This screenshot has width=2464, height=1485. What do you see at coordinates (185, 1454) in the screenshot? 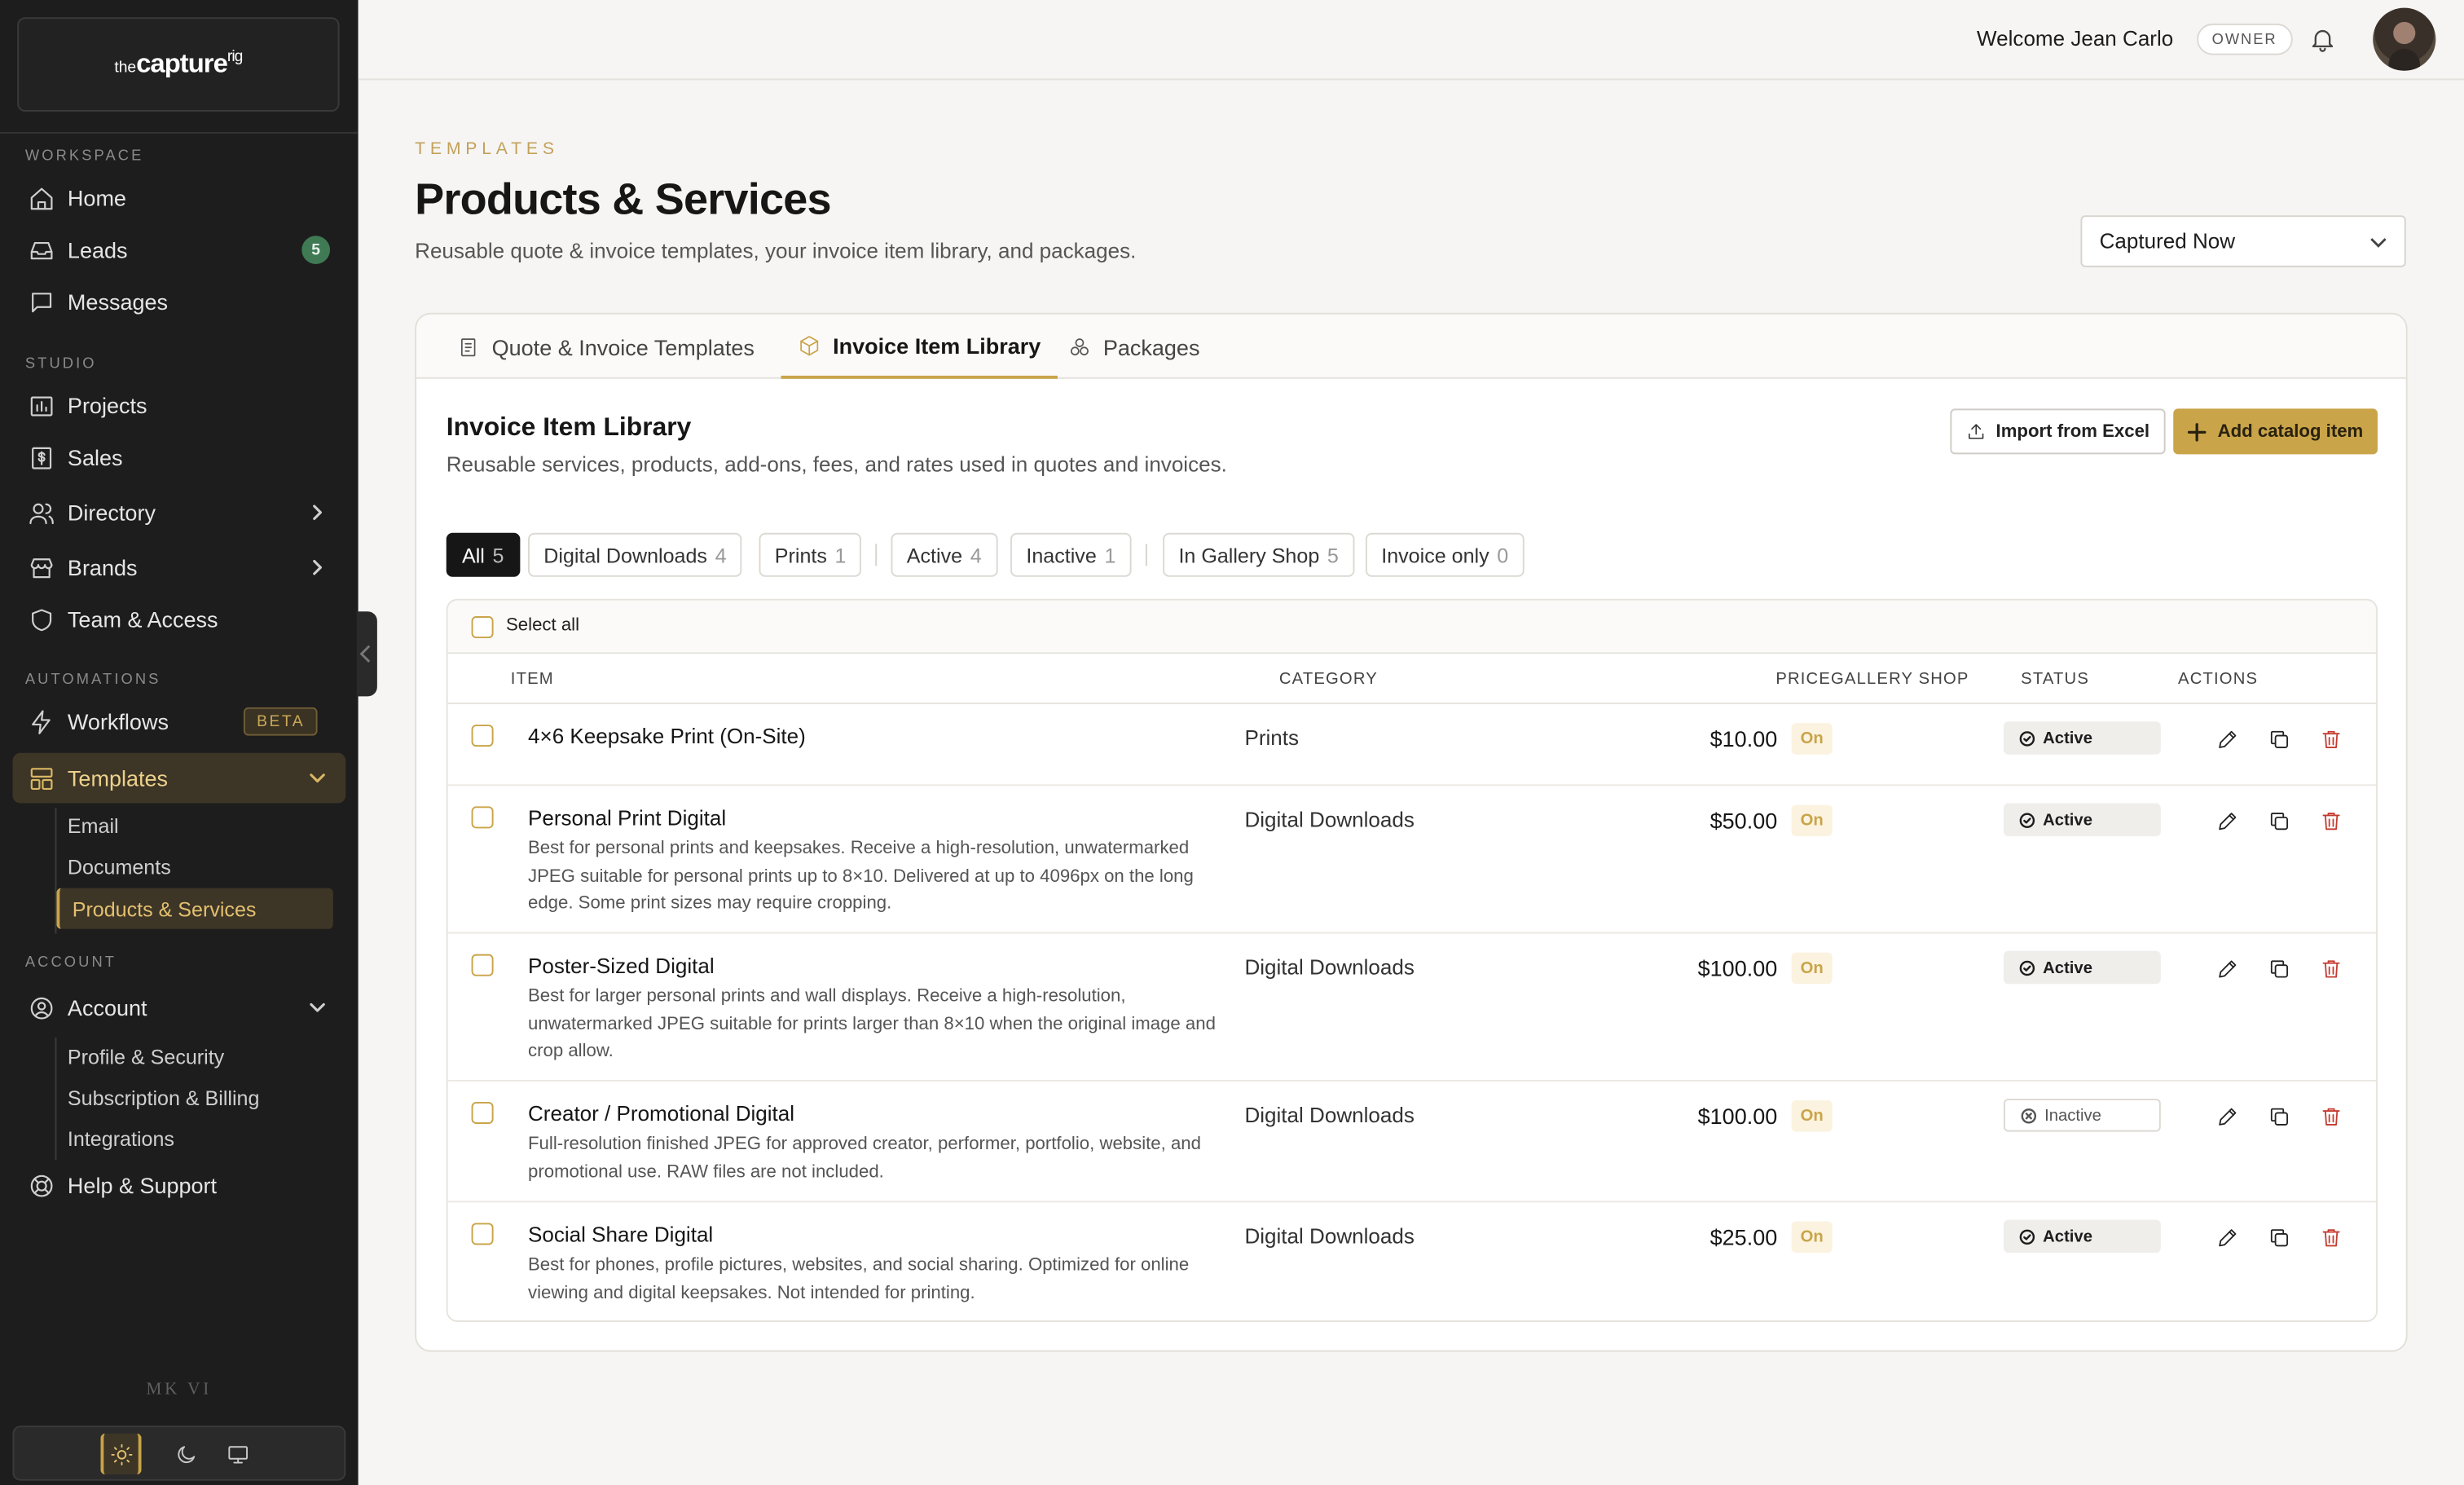
I see `dark-theme-button` at bounding box center [185, 1454].